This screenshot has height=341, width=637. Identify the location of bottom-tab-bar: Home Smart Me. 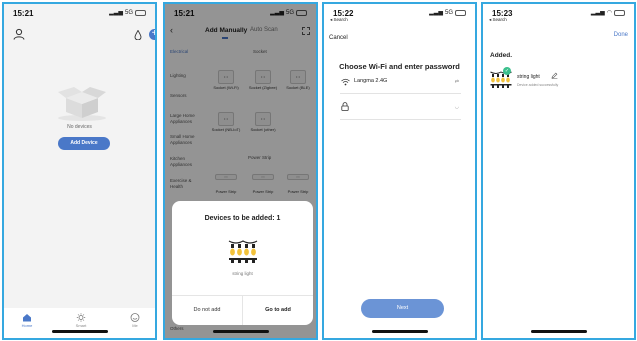
(79, 323).